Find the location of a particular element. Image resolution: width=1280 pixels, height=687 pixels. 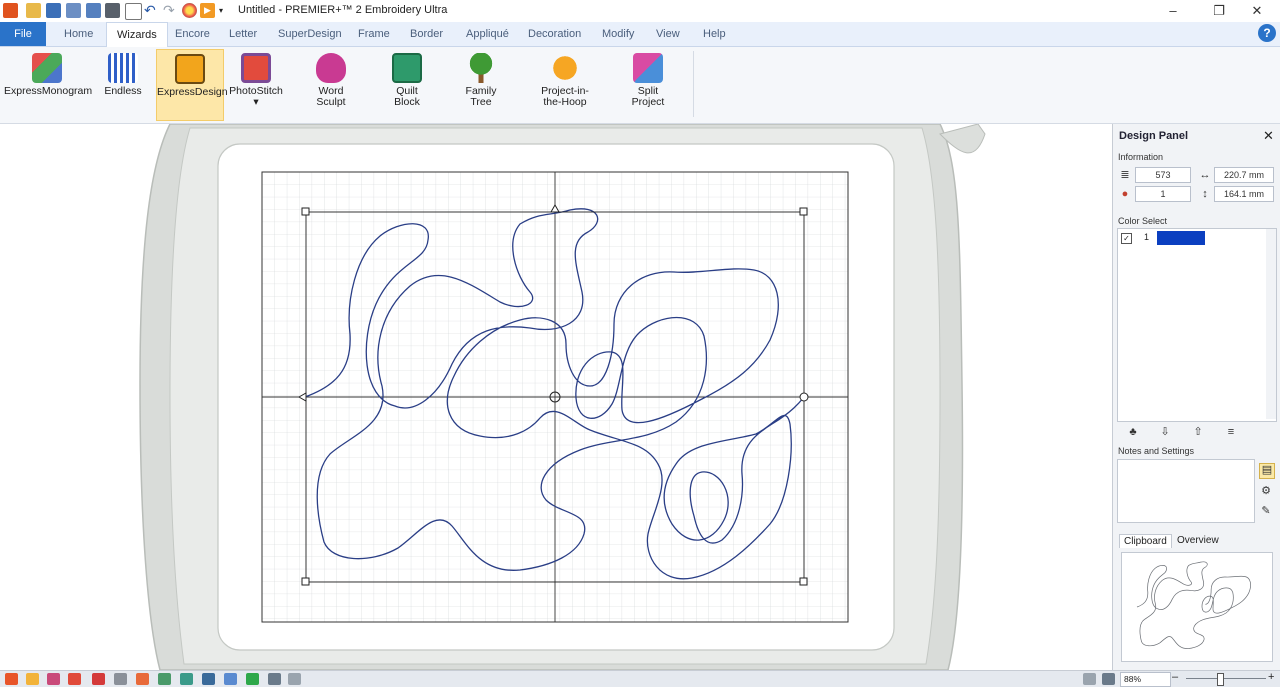

zoom-slider-thumb is located at coordinates (1220, 679).